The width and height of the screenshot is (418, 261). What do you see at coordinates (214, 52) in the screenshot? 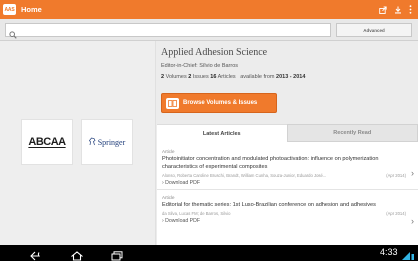
I see `journal-title: Applied Adhesion Science` at bounding box center [214, 52].